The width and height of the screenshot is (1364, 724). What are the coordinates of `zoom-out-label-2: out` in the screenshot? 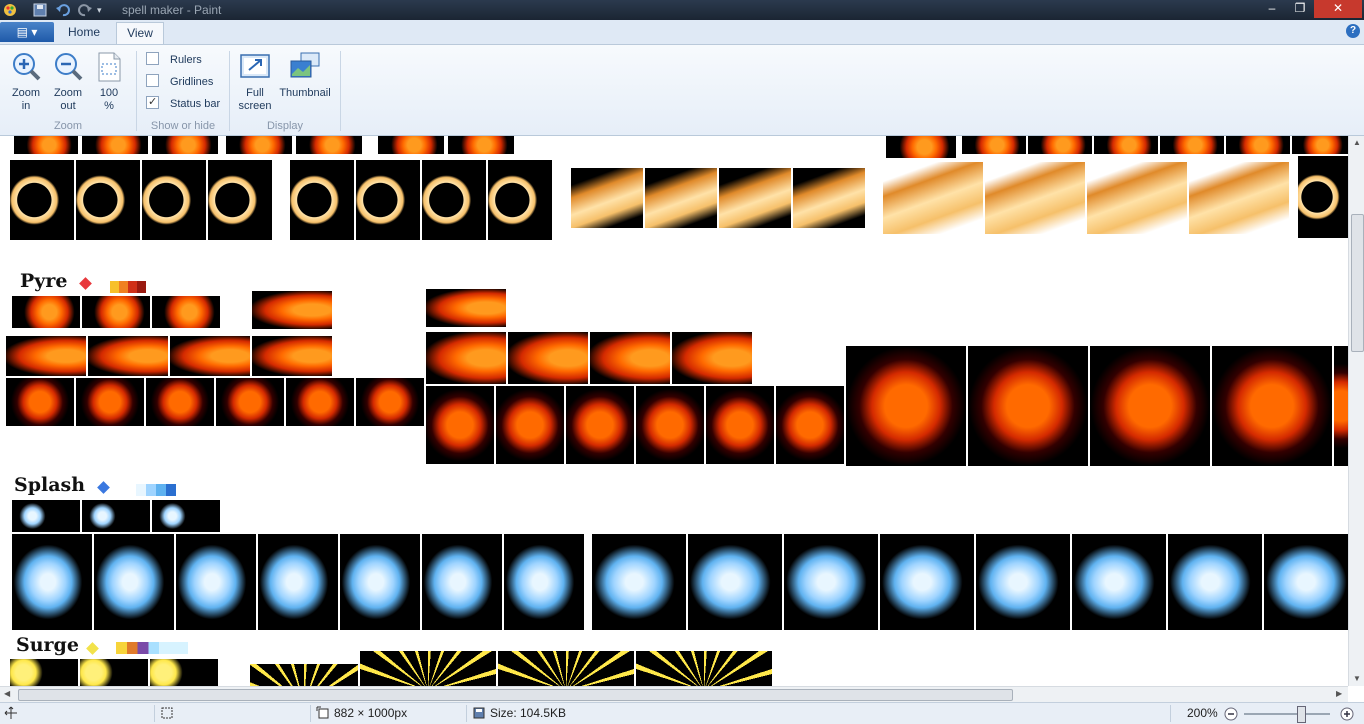 It's located at (68, 106).